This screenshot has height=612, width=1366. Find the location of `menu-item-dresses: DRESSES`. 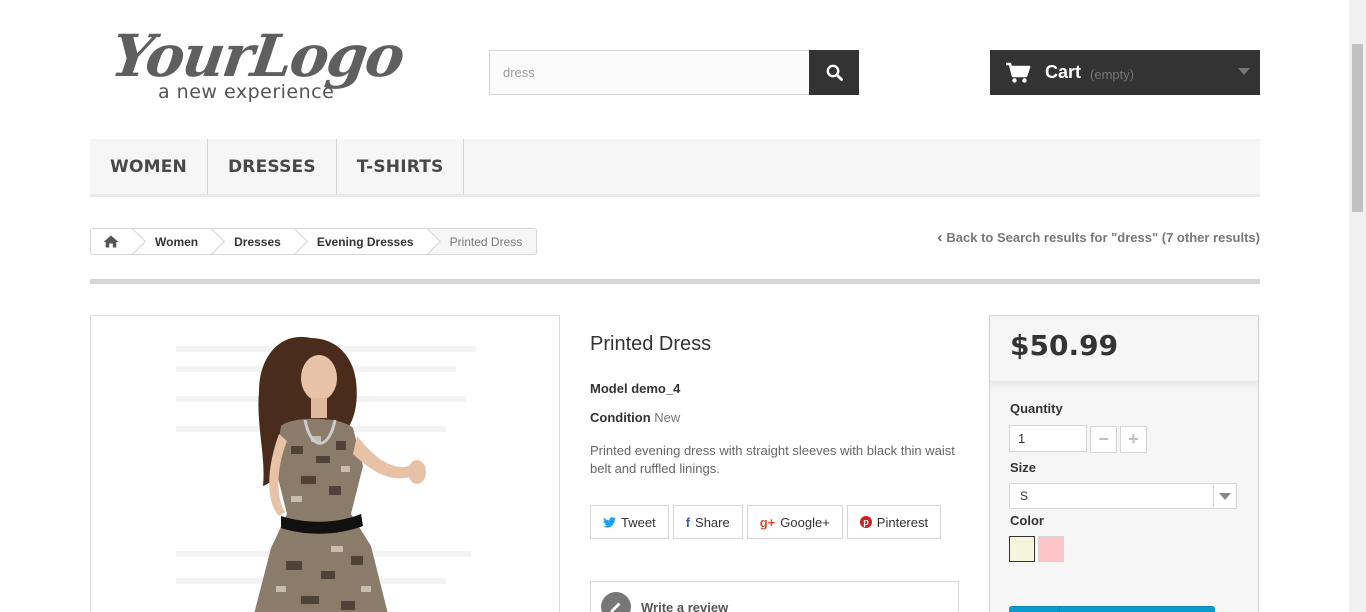

menu-item-dresses: DRESSES is located at coordinates (272, 166).